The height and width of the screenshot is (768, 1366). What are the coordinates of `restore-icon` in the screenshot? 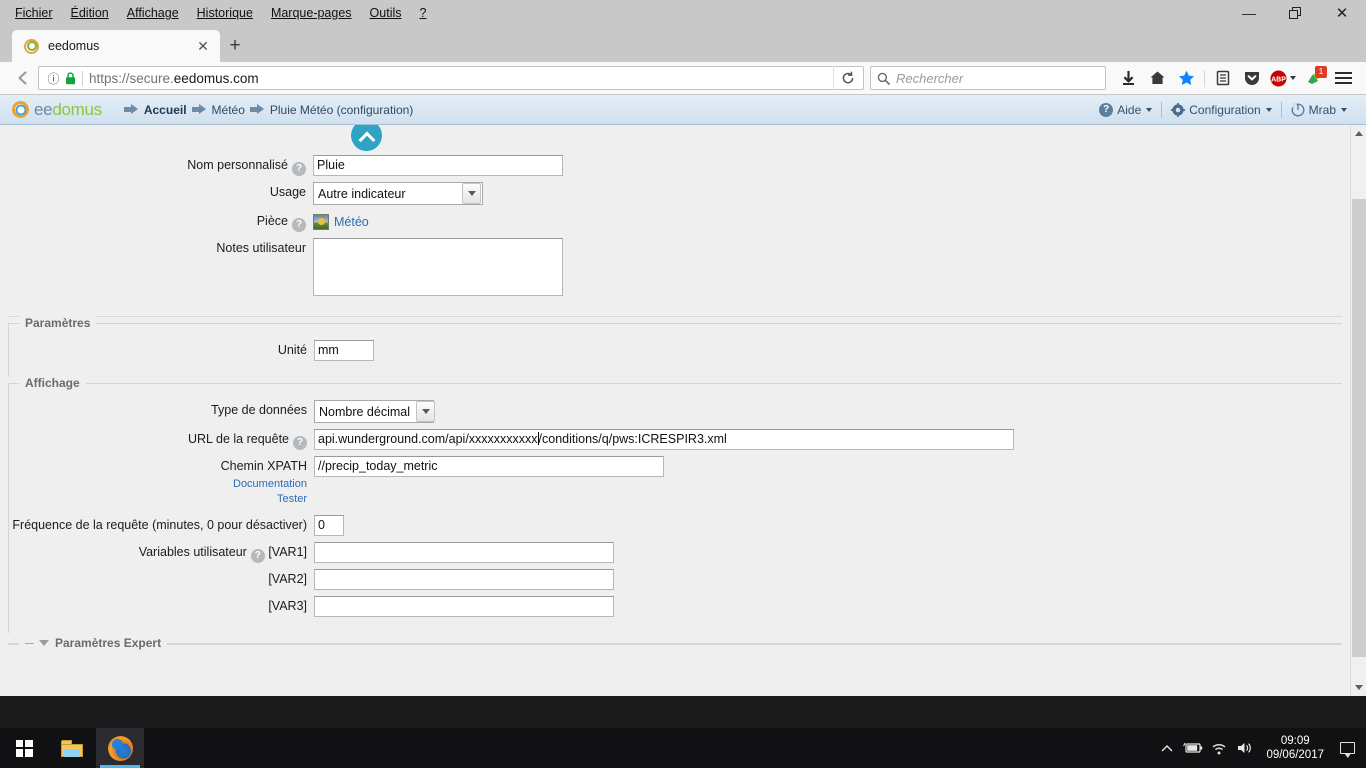 It's located at (1295, 13).